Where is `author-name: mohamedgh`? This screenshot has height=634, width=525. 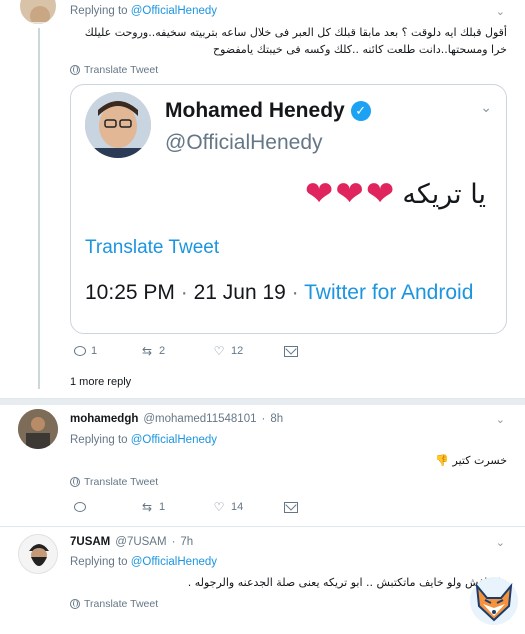 author-name: mohamedgh is located at coordinates (104, 419).